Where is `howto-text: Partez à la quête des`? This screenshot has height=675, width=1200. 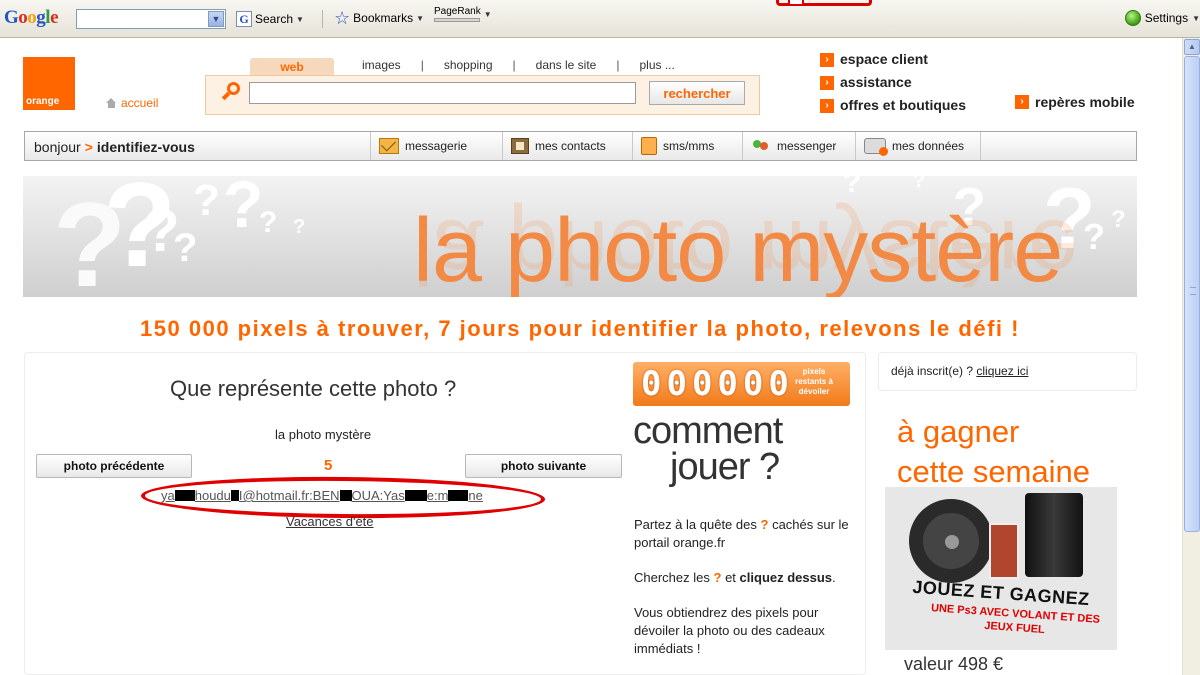
howto-text: Partez à la quête des is located at coordinates (695, 524).